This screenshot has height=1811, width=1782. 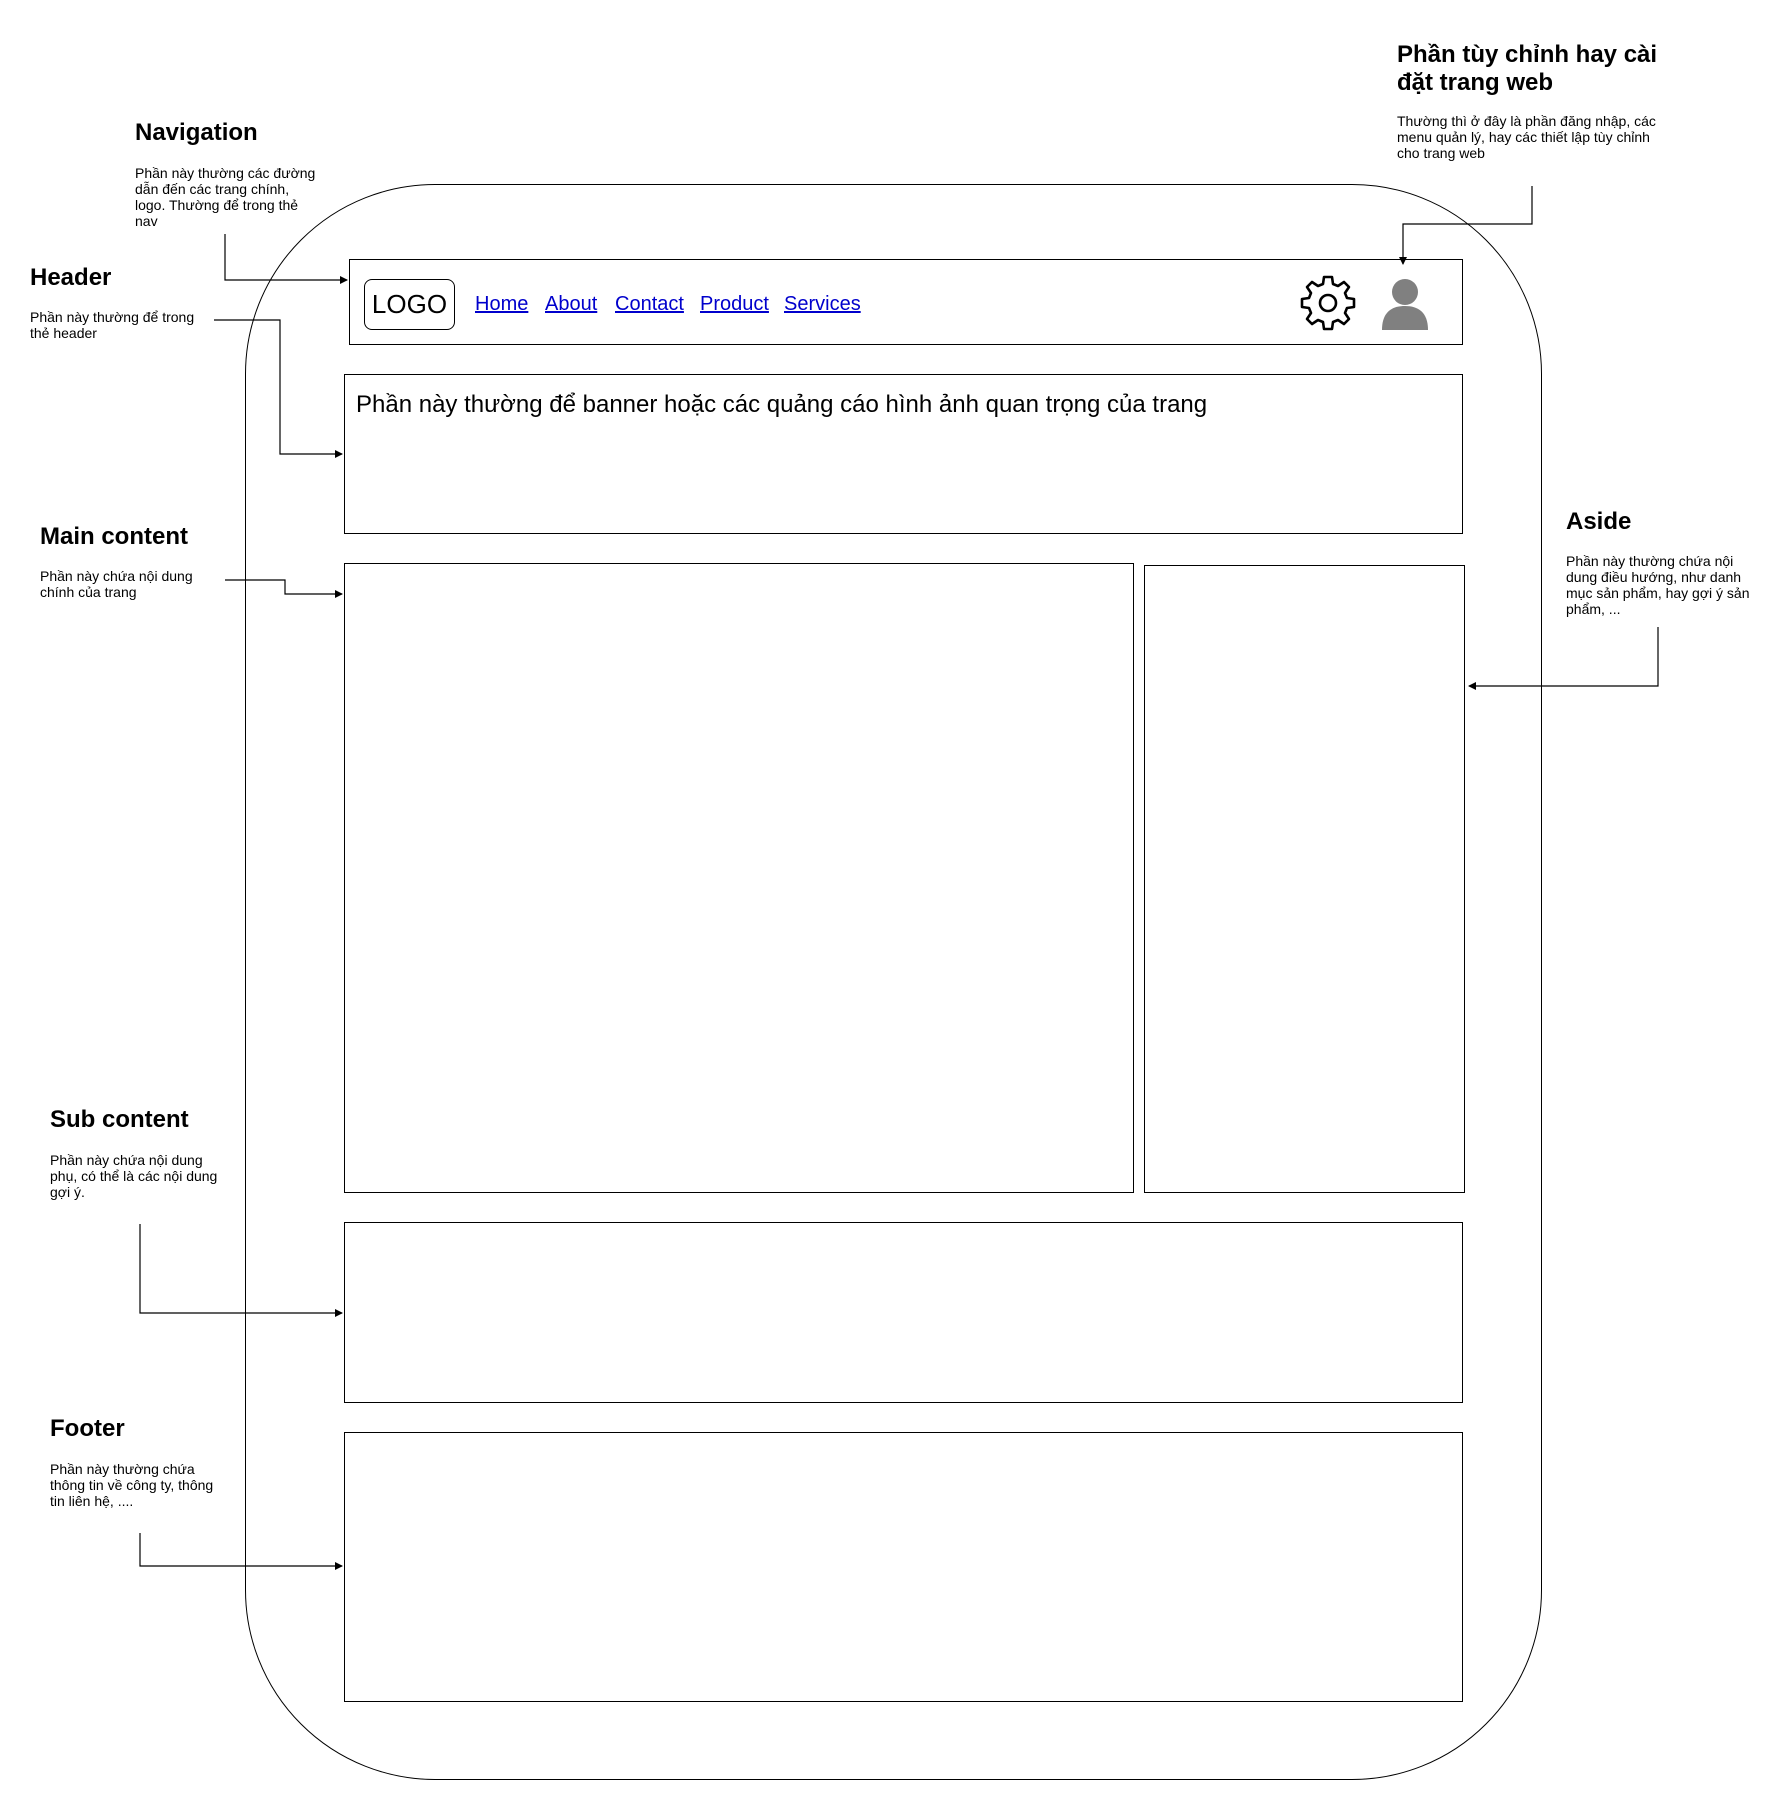 I want to click on arrow-aside, so click(x=1563, y=658).